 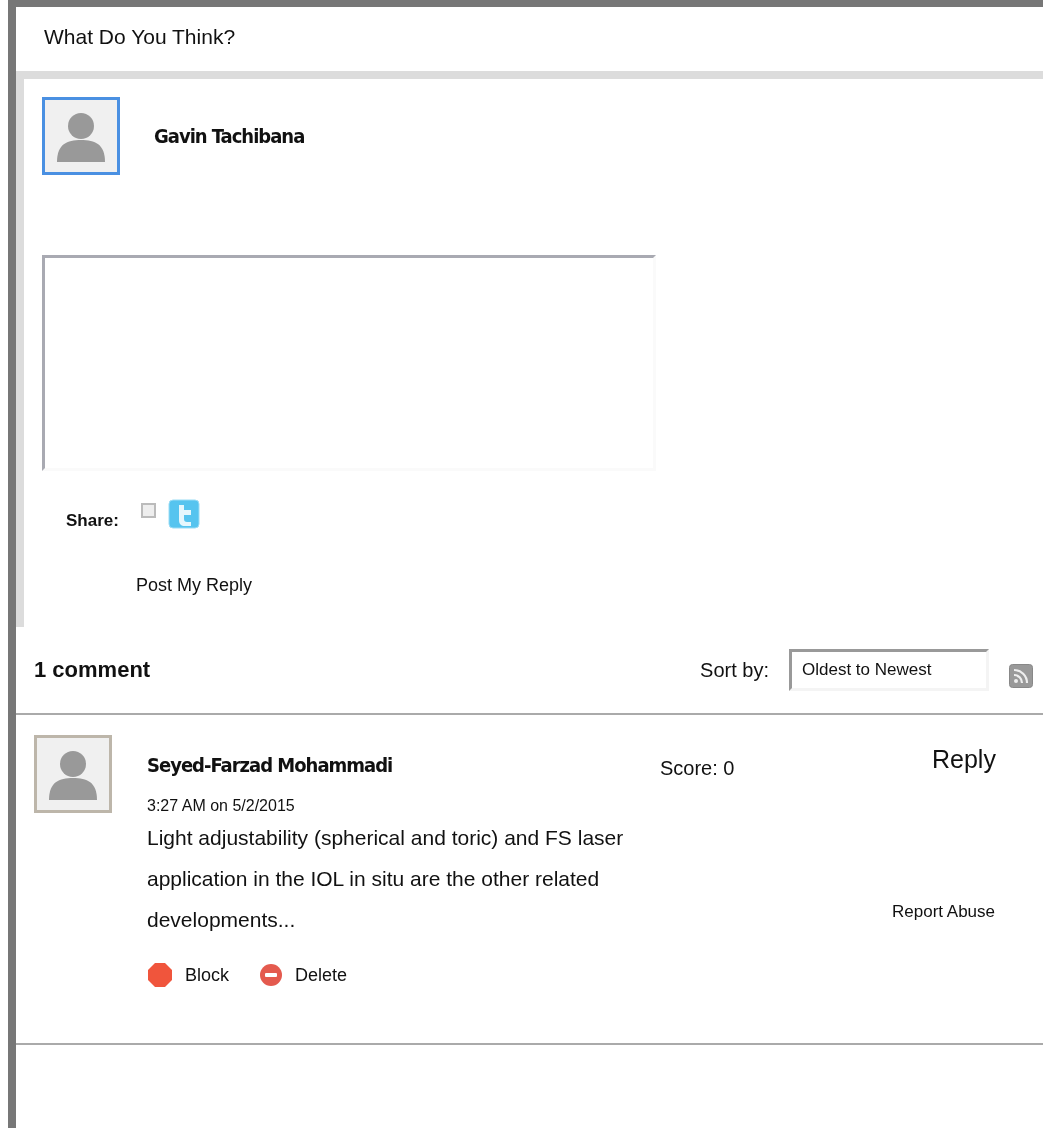 What do you see at coordinates (964, 759) in the screenshot?
I see `reply-button: Reply` at bounding box center [964, 759].